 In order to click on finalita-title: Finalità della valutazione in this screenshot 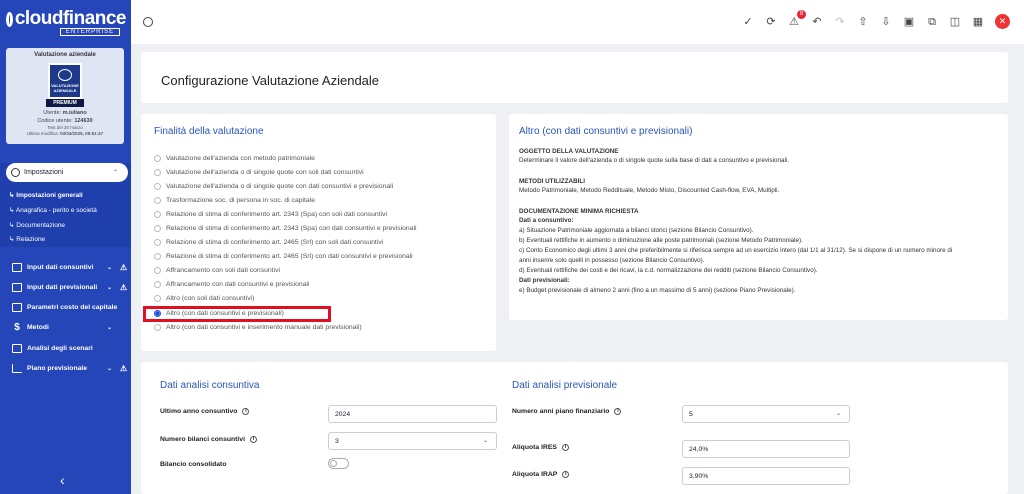, I will do `click(209, 131)`.